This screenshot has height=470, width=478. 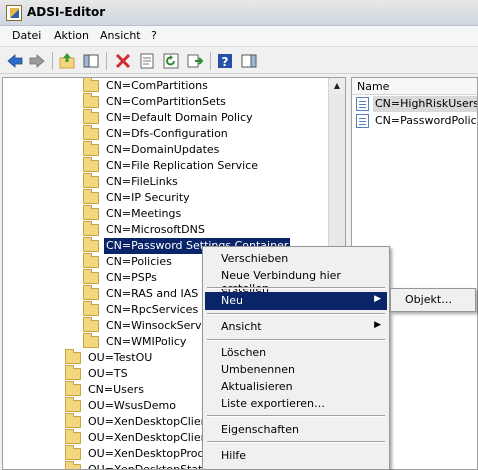 I want to click on tree-item-label: CN=Default Domain Policy, so click(x=179, y=117).